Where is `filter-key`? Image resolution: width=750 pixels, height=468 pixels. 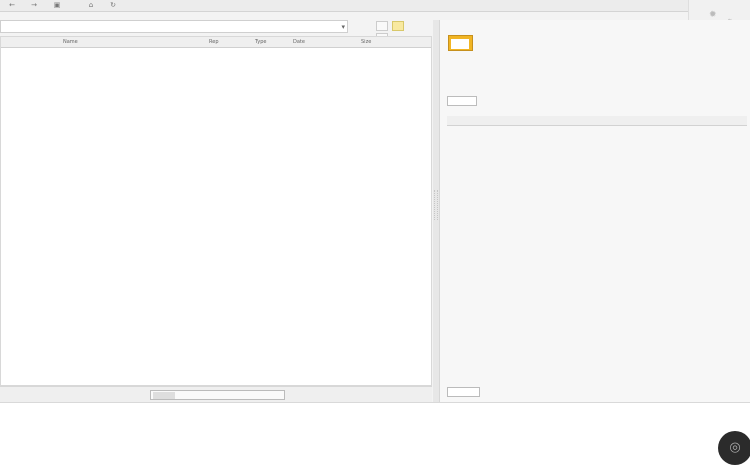
filter-key is located at coordinates (164, 395).